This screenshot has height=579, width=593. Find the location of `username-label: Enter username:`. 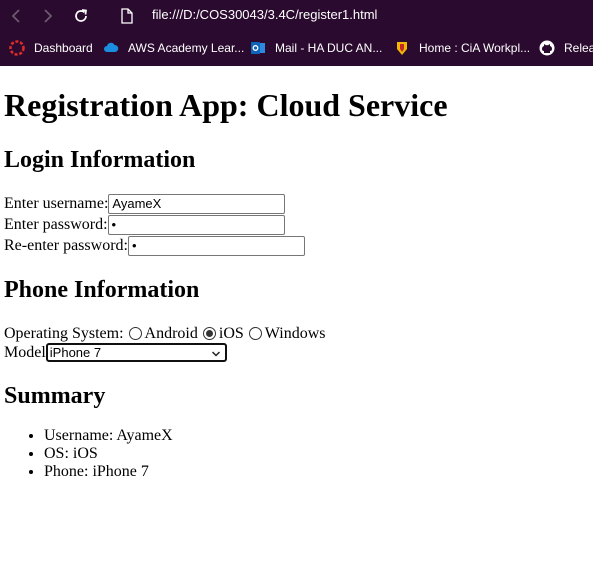

username-label: Enter username: is located at coordinates (56, 203).